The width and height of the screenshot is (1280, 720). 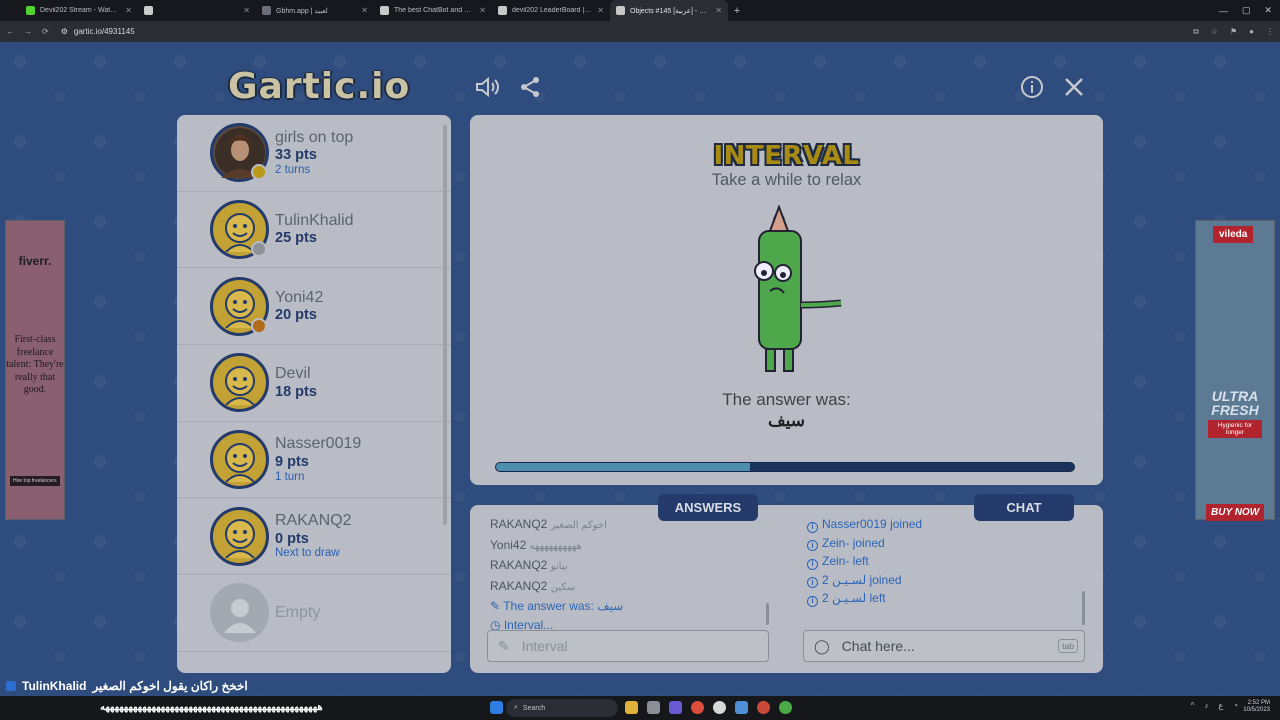 What do you see at coordinates (812, 546) in the screenshot?
I see `info-icon: i` at bounding box center [812, 546].